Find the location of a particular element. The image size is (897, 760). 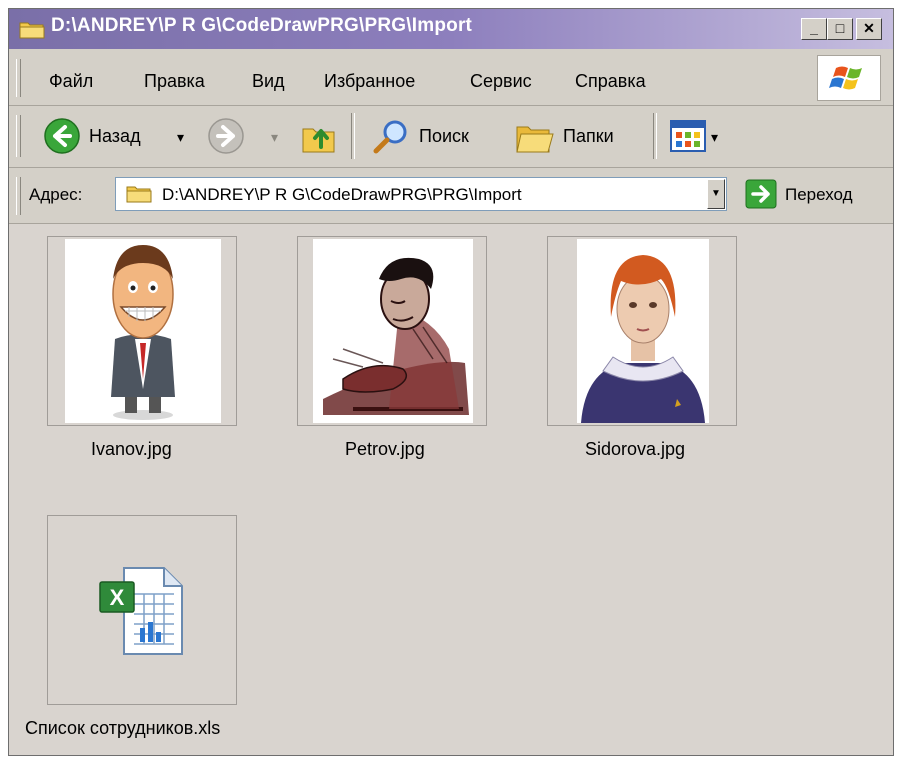

maximize-button: □ is located at coordinates (840, 29).